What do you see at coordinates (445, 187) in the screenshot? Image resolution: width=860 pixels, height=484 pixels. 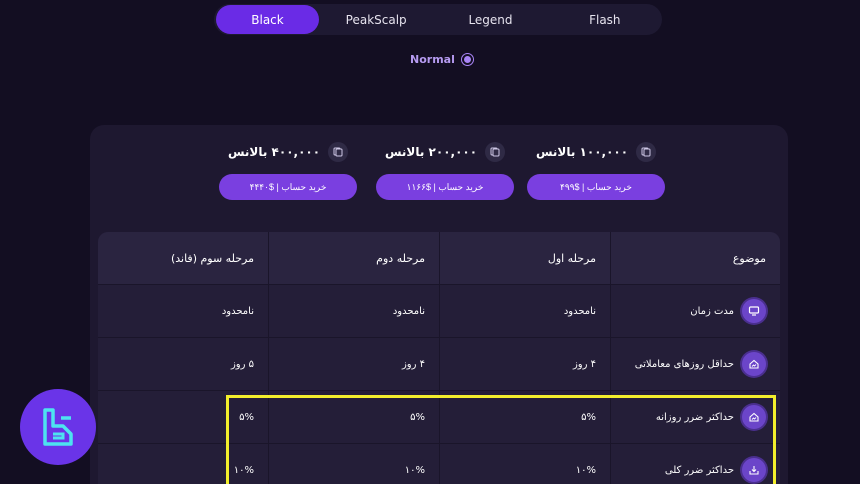 I see `buy-account-button: خرید حساب | $۱۱۶۶` at bounding box center [445, 187].